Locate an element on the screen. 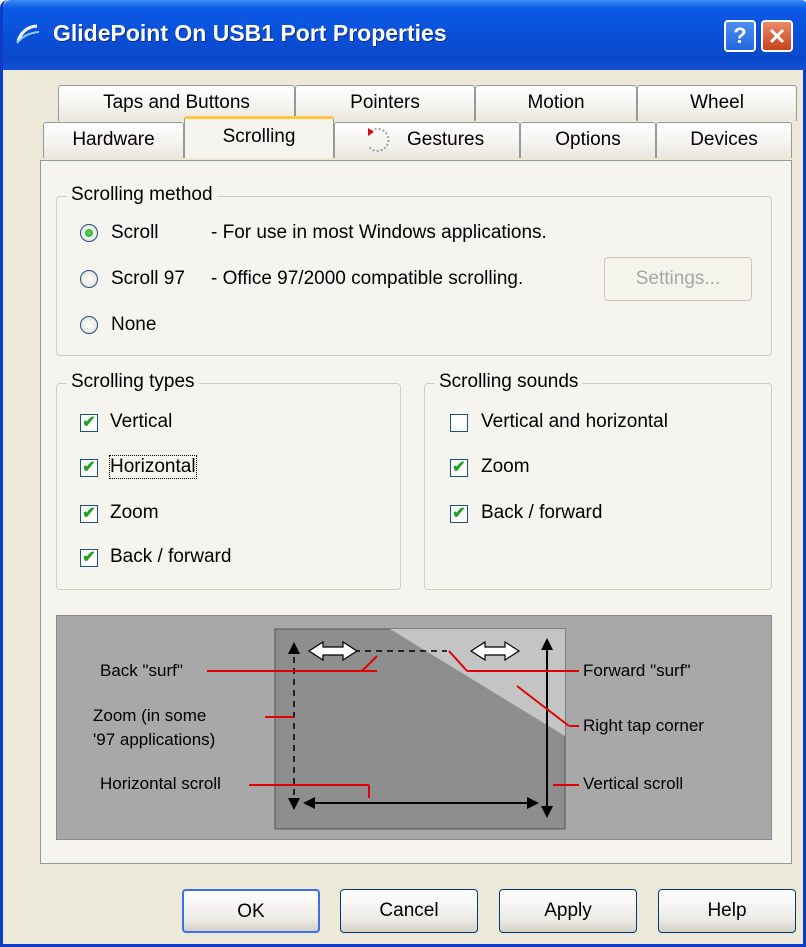 The height and width of the screenshot is (947, 806). apply-button: Apply is located at coordinates (568, 911).